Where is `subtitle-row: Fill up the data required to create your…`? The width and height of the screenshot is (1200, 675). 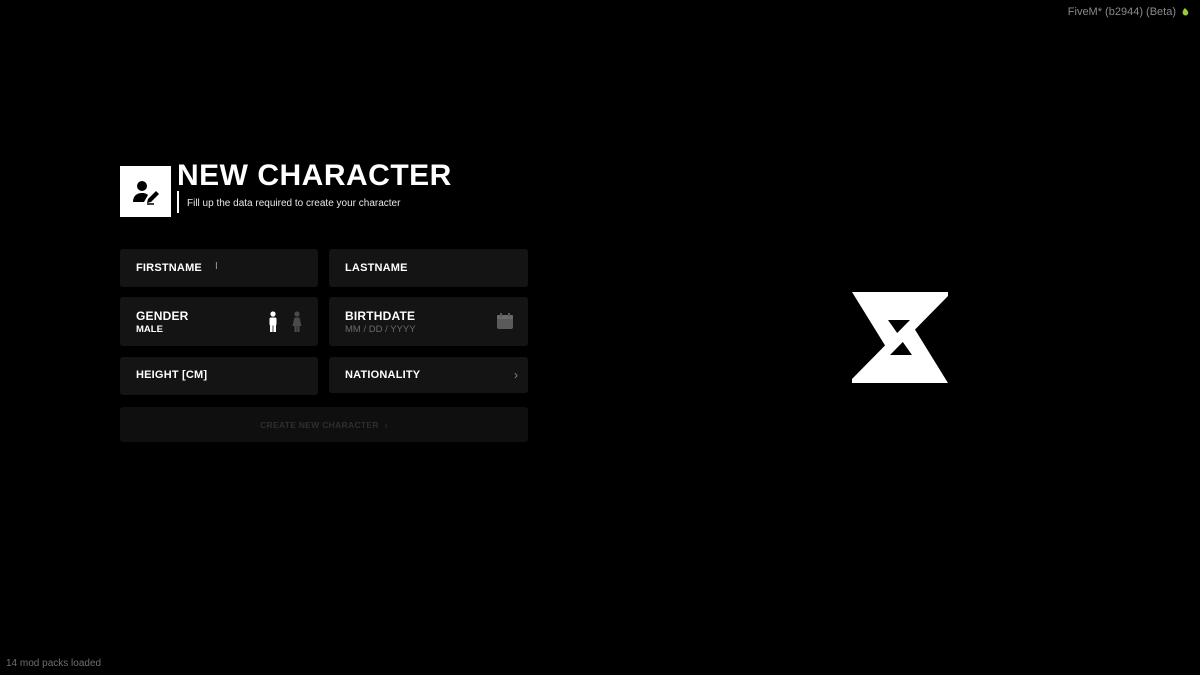 subtitle-row: Fill up the data required to create your… is located at coordinates (314, 202).